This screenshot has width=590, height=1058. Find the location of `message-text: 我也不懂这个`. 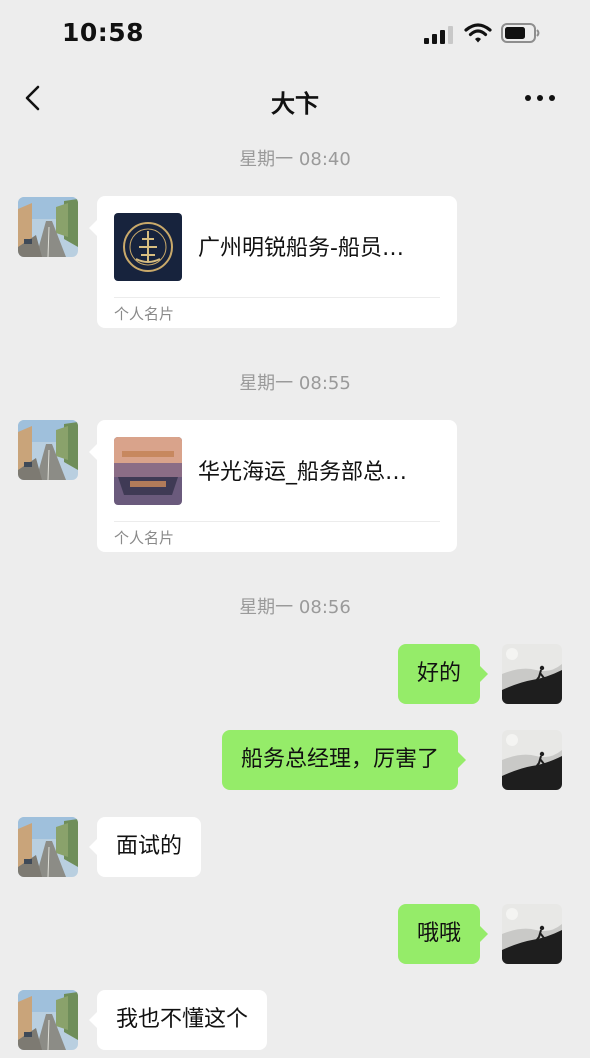

message-text: 我也不懂这个 is located at coordinates (182, 1019).